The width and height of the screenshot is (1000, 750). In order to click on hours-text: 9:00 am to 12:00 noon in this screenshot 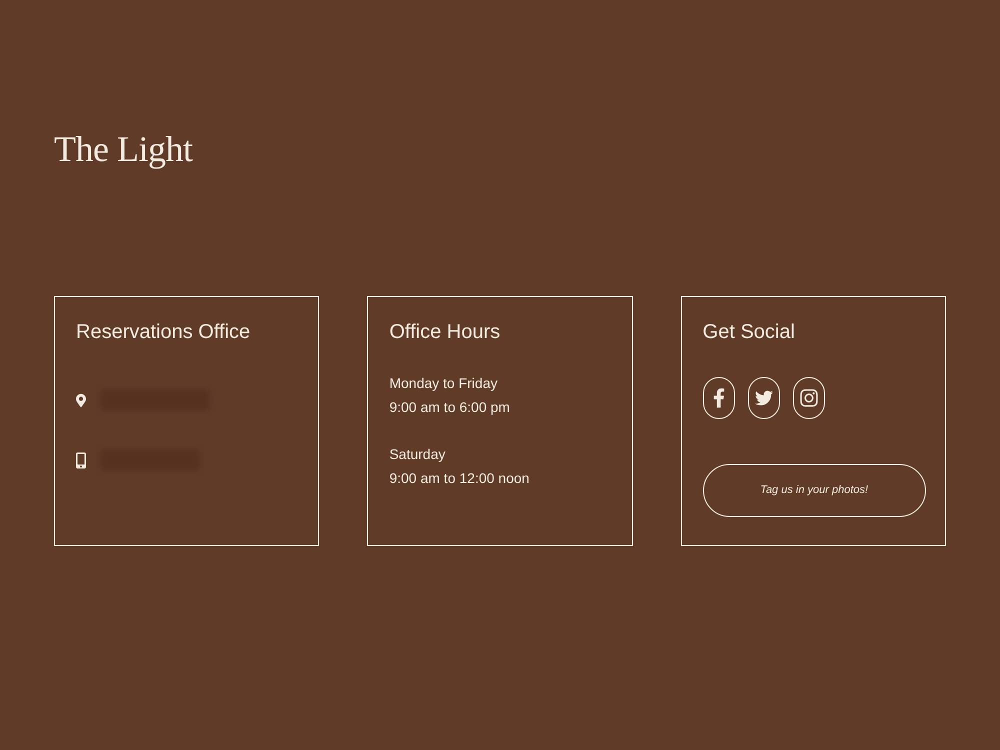, I will do `click(459, 478)`.